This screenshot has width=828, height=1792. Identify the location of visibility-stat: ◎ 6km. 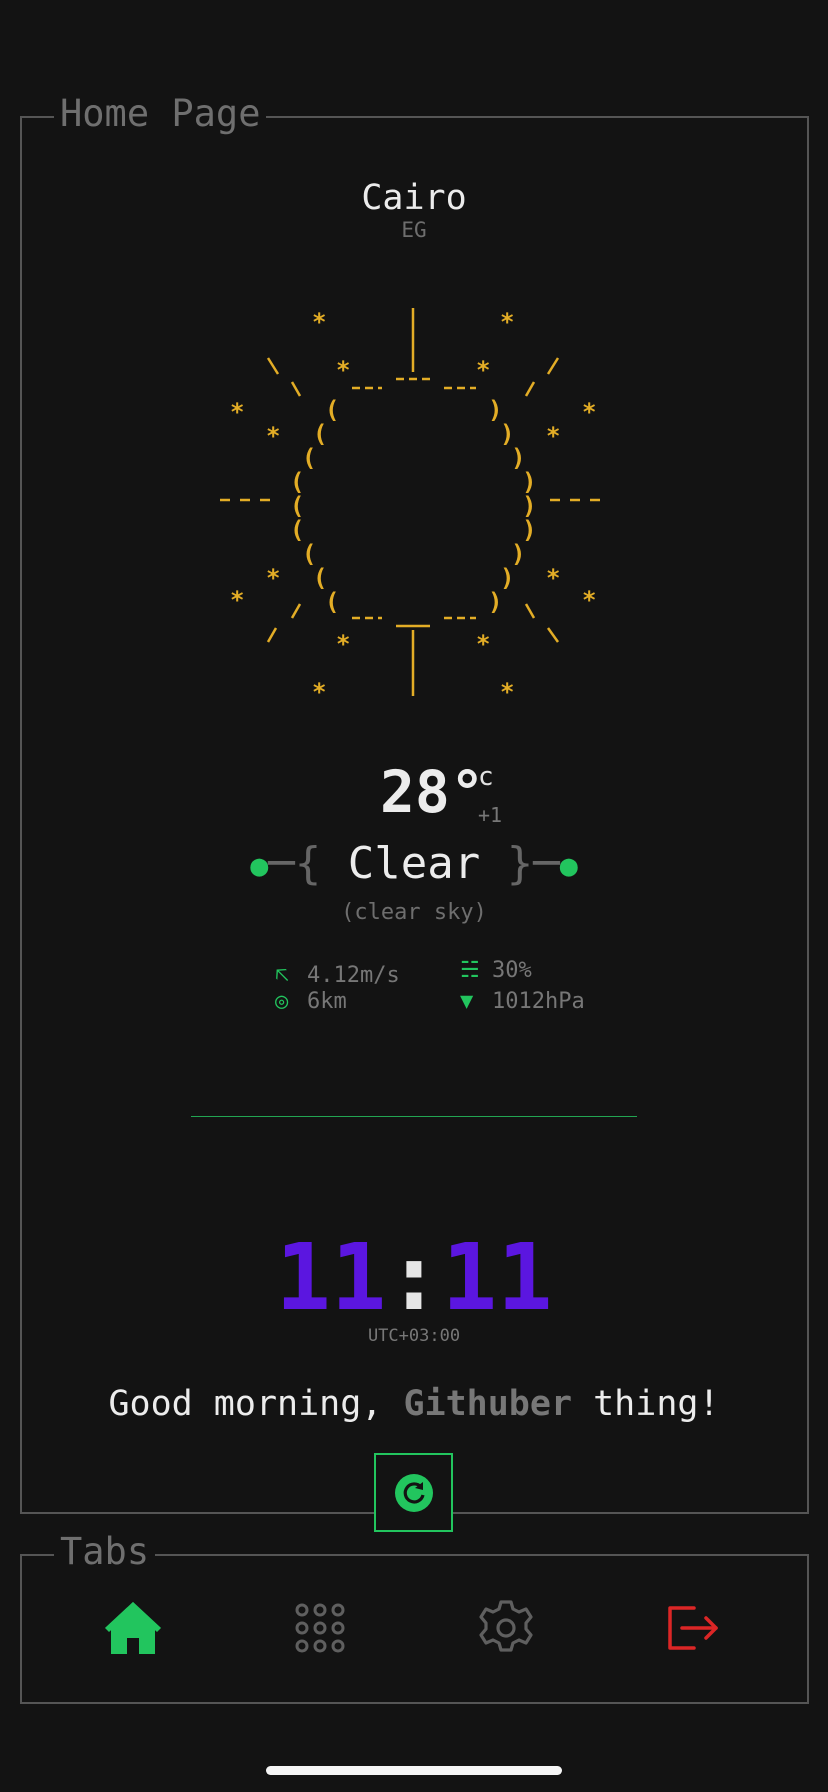
(311, 1001).